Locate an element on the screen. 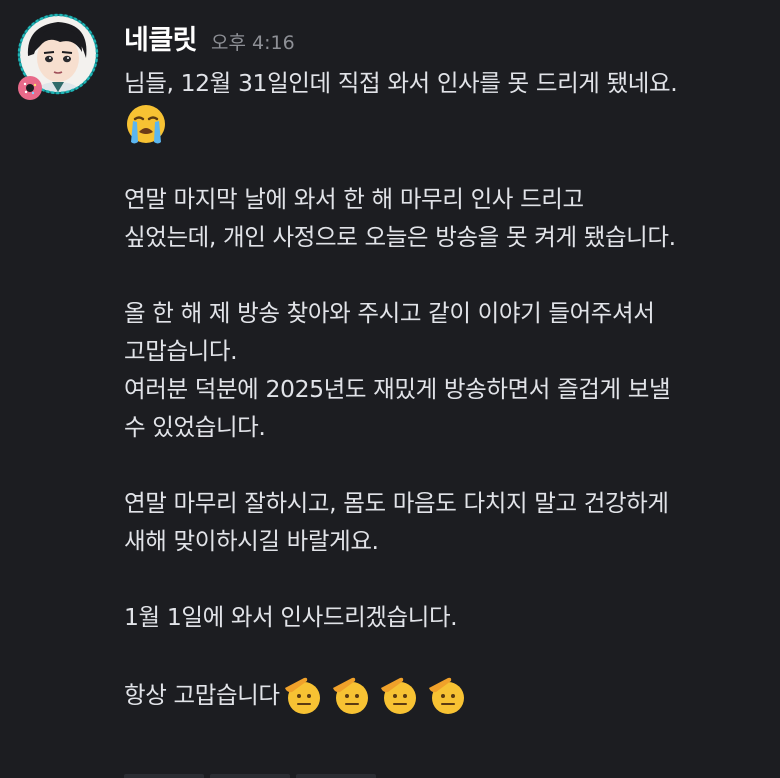  paragraph: 1월 1일에 와서 인사드리겠습니다. is located at coordinates (449, 617).